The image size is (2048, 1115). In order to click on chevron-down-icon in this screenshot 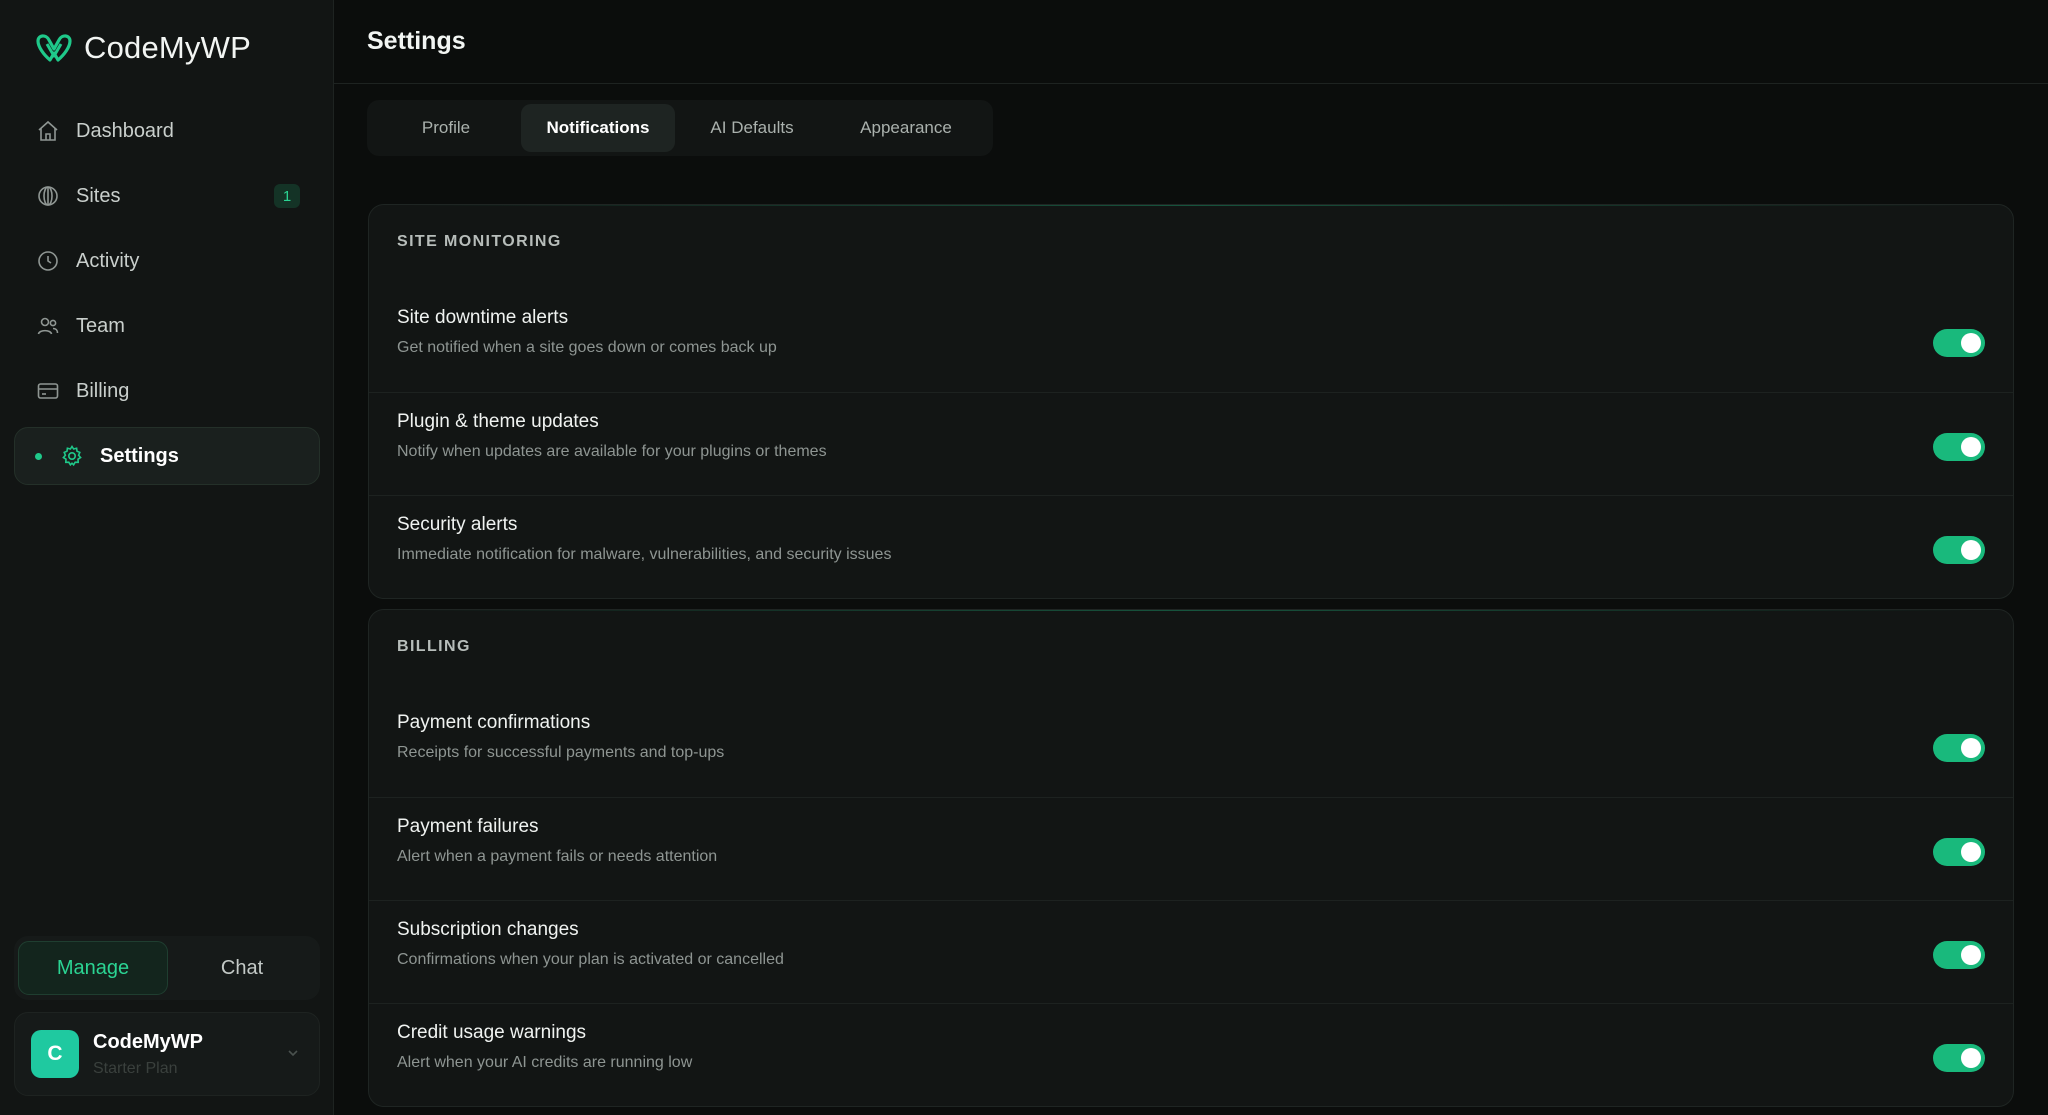, I will do `click(293, 1053)`.